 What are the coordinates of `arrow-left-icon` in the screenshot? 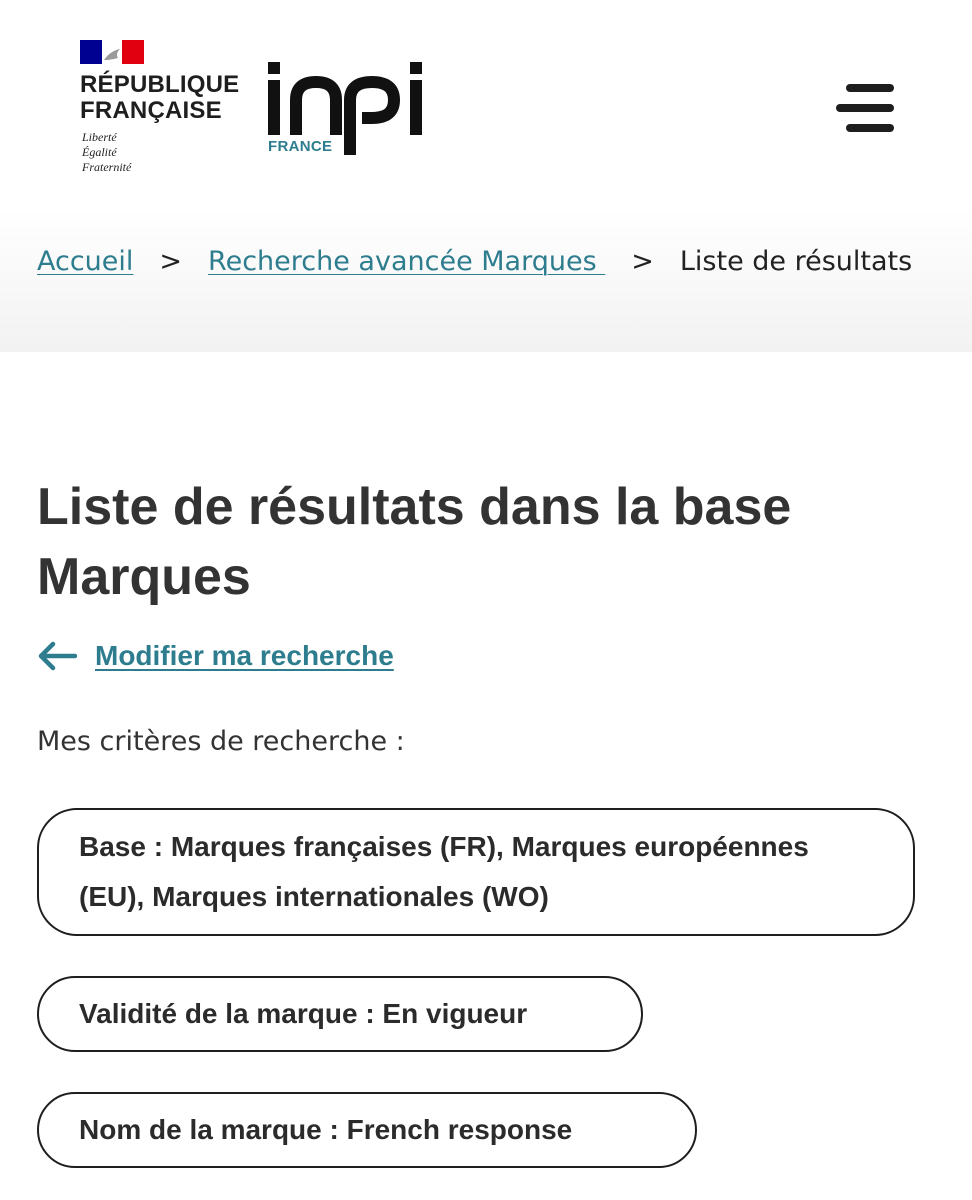 It's located at (57, 656).